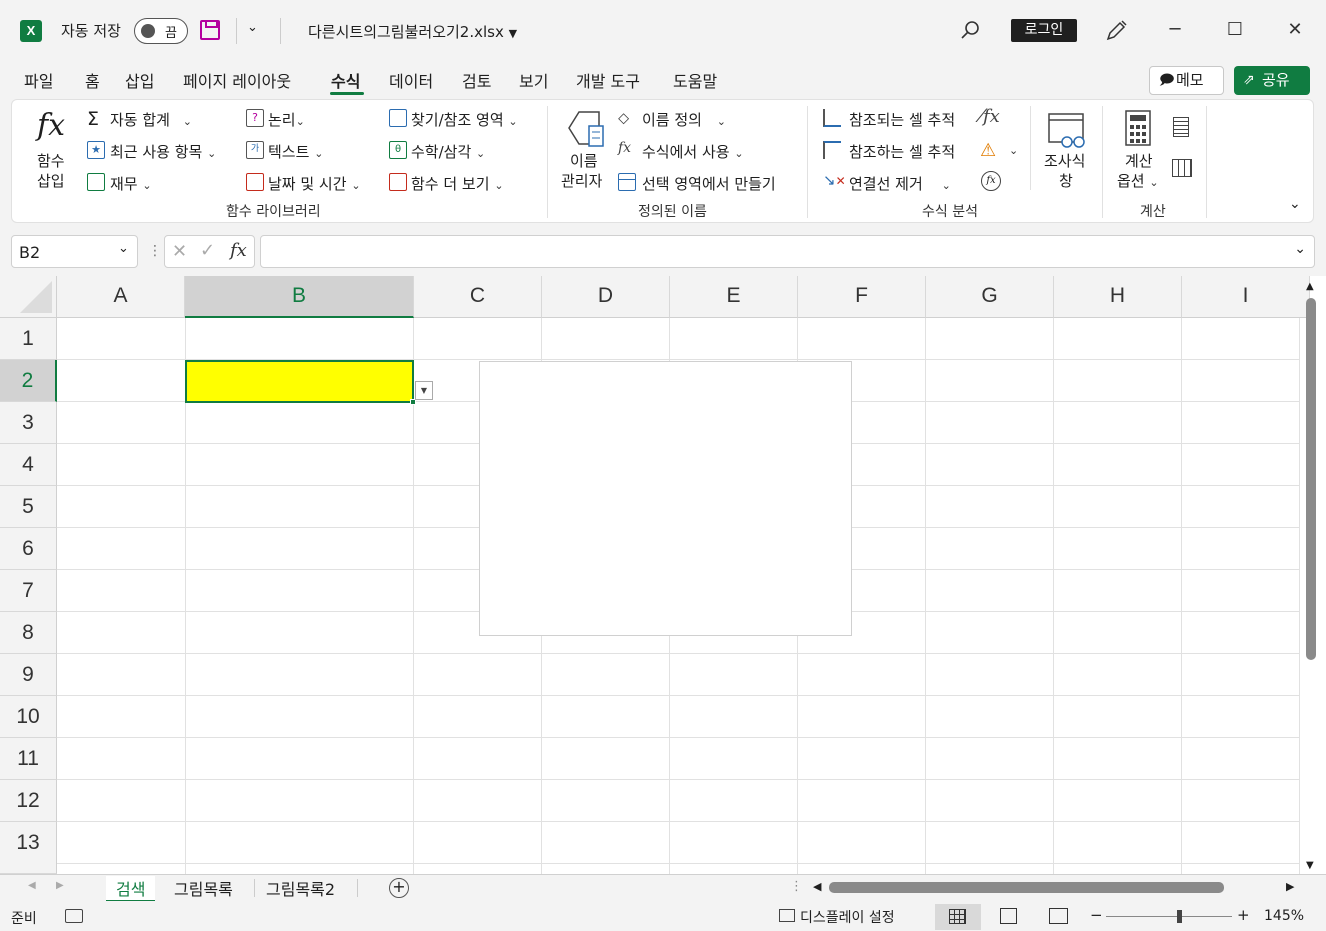  Describe the element at coordinates (695, 80) in the screenshot. I see `tab-help: 도움말` at that location.